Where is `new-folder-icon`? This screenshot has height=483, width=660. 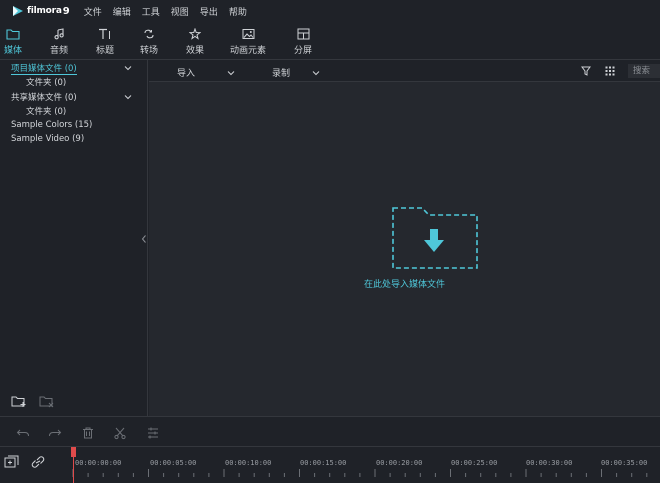
new-folder-icon is located at coordinates (19, 401).